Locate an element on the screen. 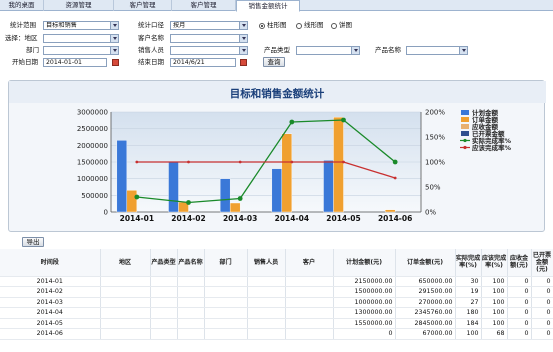  tab-customer-management-1: 客户管理 is located at coordinates (143, 5).